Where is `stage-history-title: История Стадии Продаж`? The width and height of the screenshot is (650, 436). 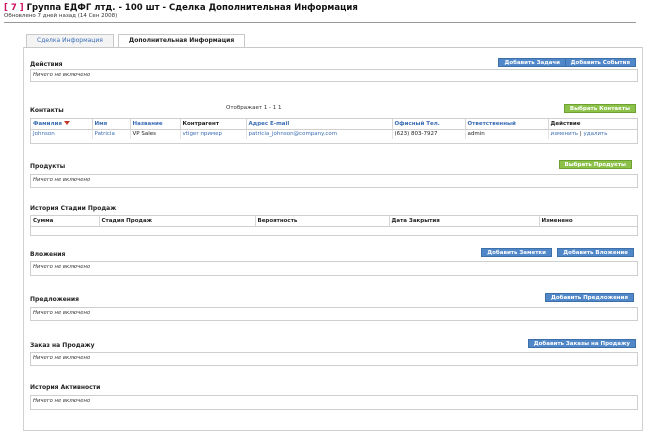
stage-history-title: История Стадии Продаж is located at coordinates (73, 208).